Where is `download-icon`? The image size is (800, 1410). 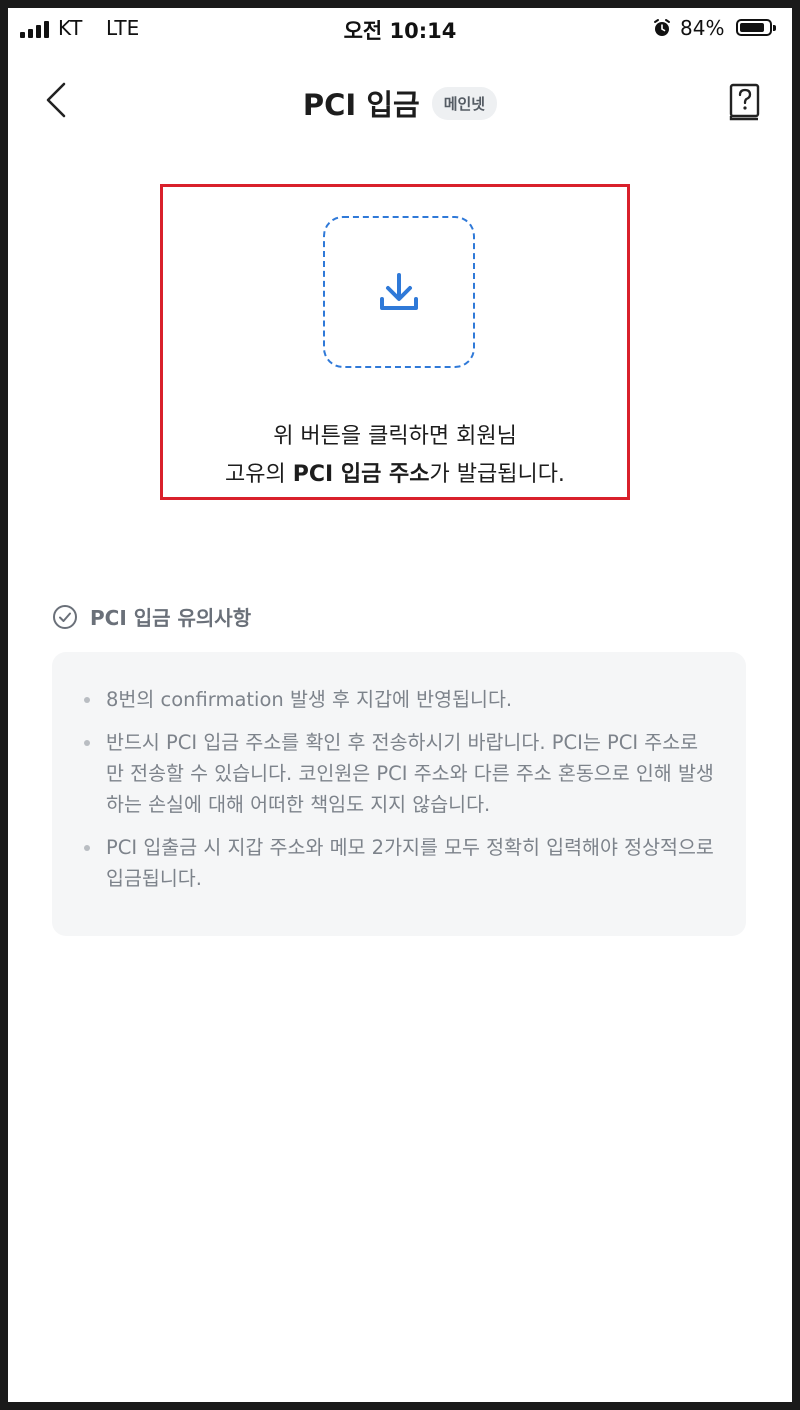 download-icon is located at coordinates (399, 291).